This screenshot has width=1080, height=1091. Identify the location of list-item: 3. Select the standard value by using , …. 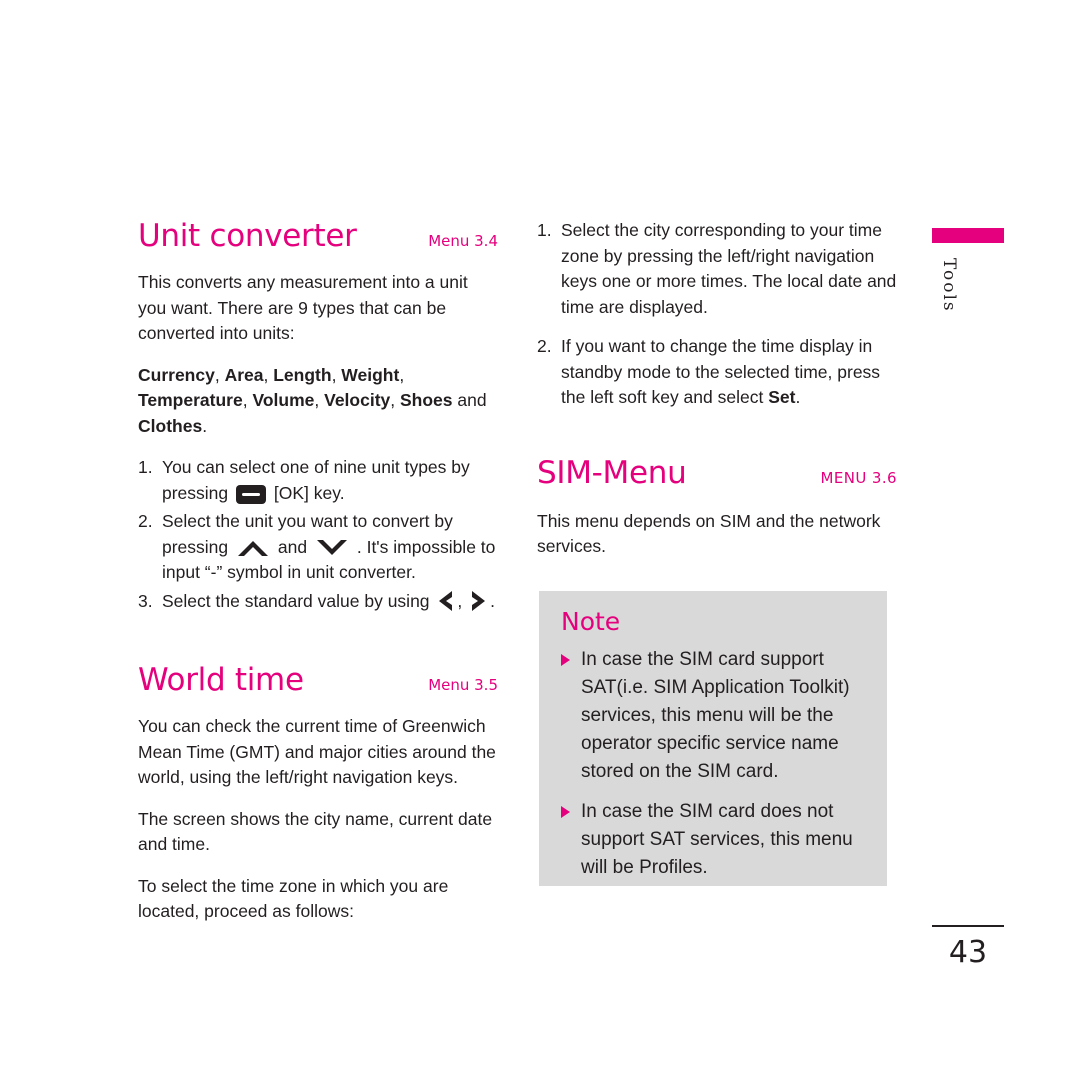
(318, 602).